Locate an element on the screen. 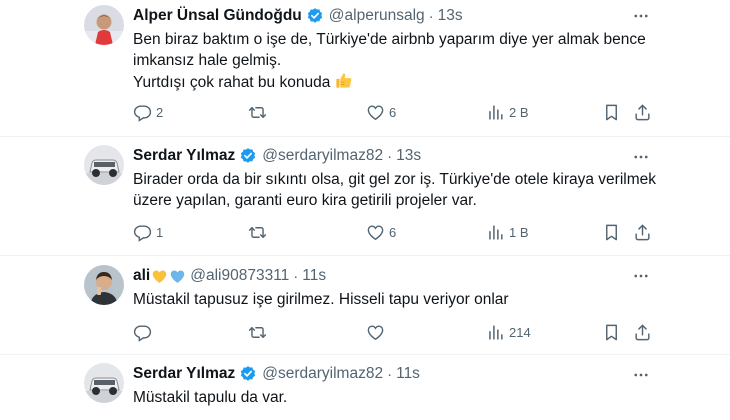 The image size is (730, 420). tweet-actions: 1 6 1 B is located at coordinates (398, 232).